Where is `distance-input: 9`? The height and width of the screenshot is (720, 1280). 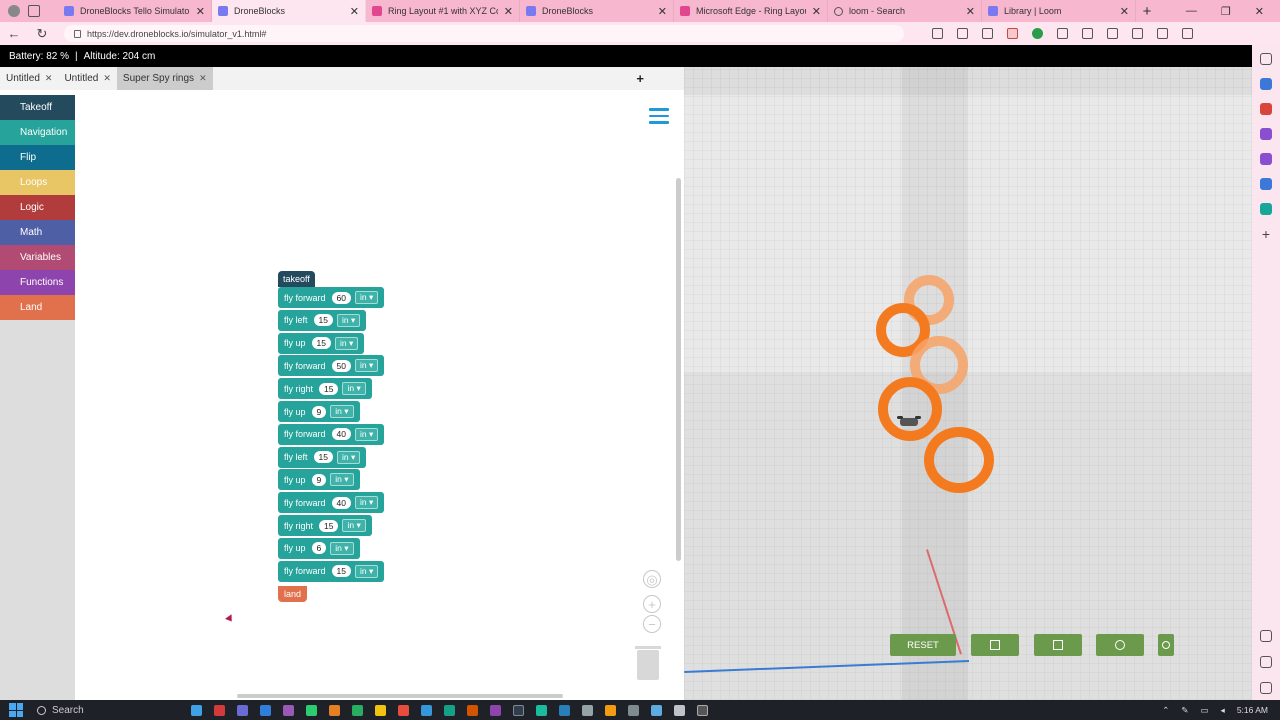
distance-input: 9 is located at coordinates (319, 411).